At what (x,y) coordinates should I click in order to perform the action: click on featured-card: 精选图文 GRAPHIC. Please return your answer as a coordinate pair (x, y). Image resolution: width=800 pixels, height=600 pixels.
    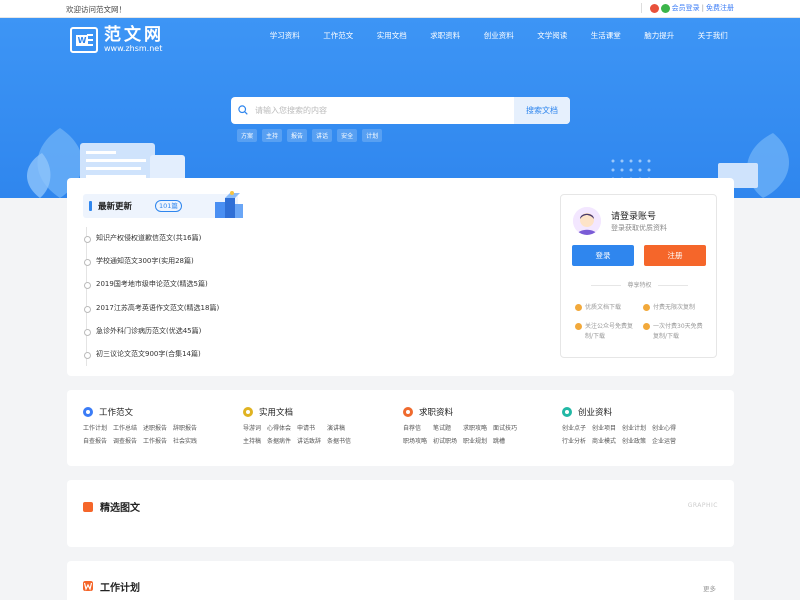
    Looking at the image, I should click on (400, 513).